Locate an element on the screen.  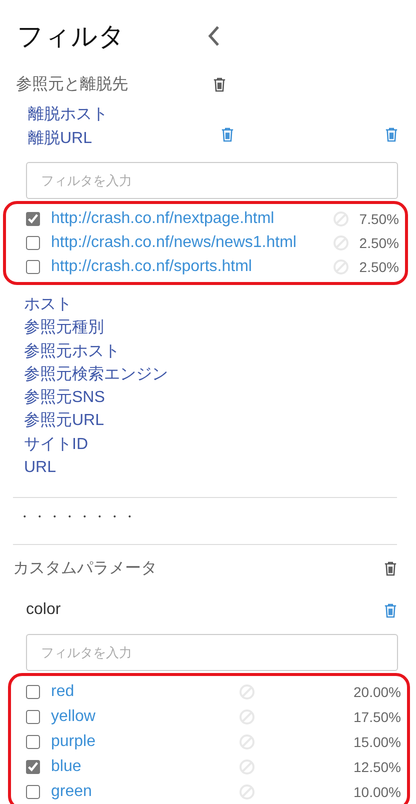
percent-text: 7.50% is located at coordinates (378, 219).